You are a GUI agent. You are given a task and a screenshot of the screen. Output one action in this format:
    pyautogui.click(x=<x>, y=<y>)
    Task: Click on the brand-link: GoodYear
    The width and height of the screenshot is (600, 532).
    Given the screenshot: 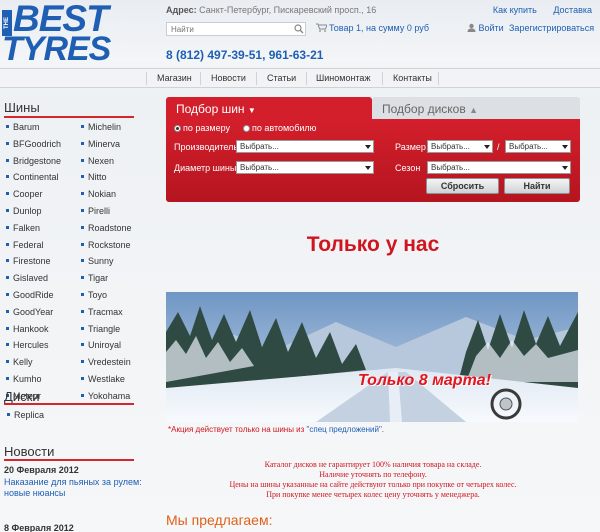 What is the action you would take?
    pyautogui.click(x=29, y=312)
    